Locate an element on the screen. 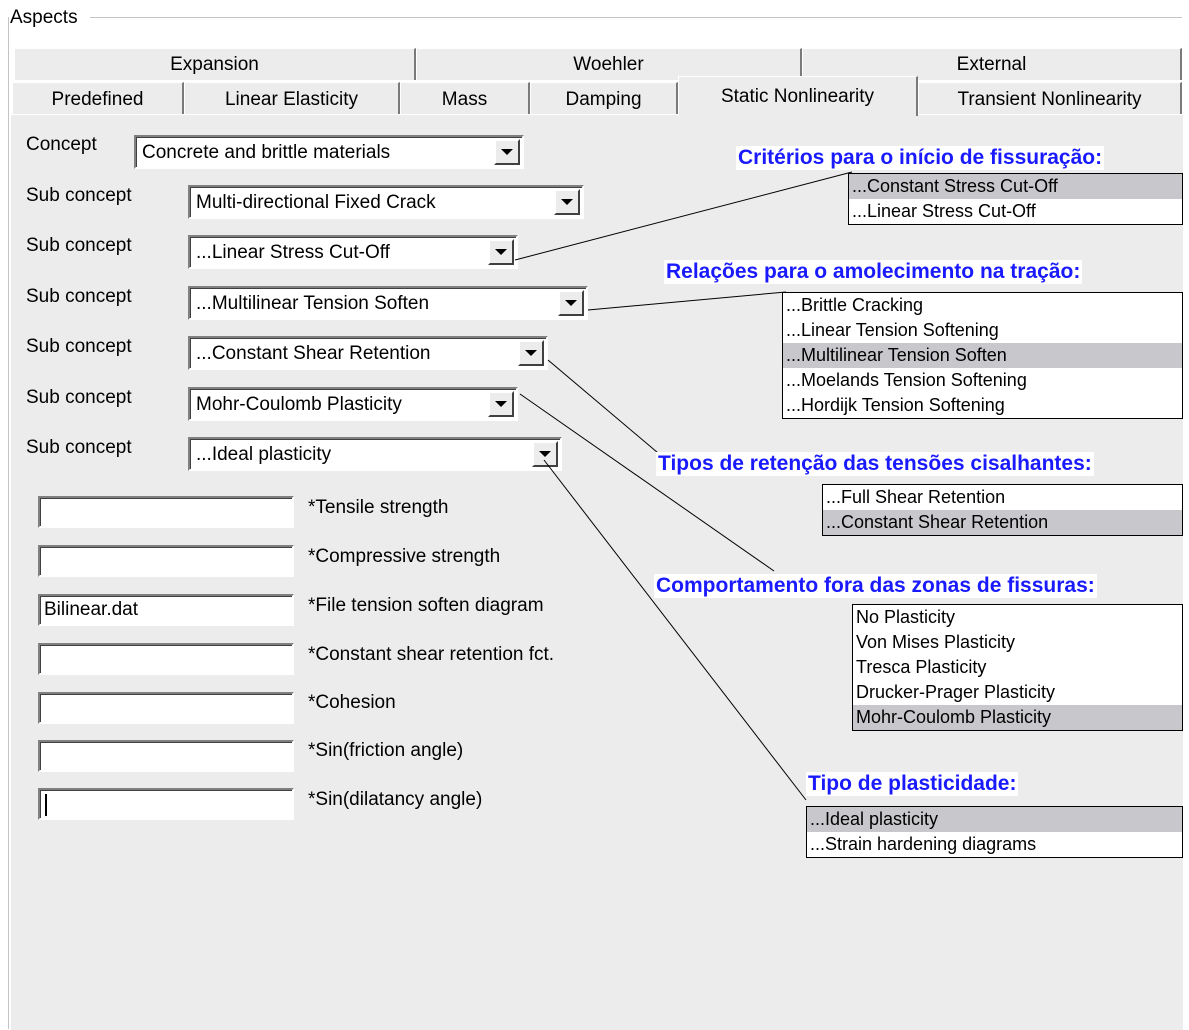 The width and height of the screenshot is (1189, 1030). list-item: ...Ideal plasticity is located at coordinates (994, 819).